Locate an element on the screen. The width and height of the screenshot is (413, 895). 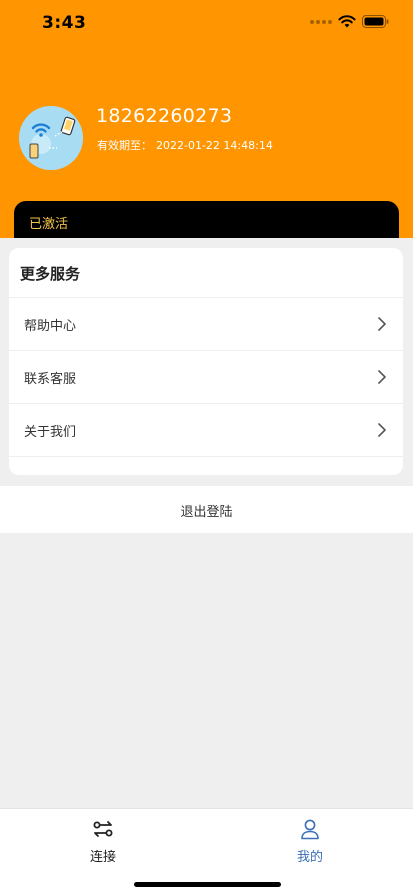
status-icons is located at coordinates (349, 21).